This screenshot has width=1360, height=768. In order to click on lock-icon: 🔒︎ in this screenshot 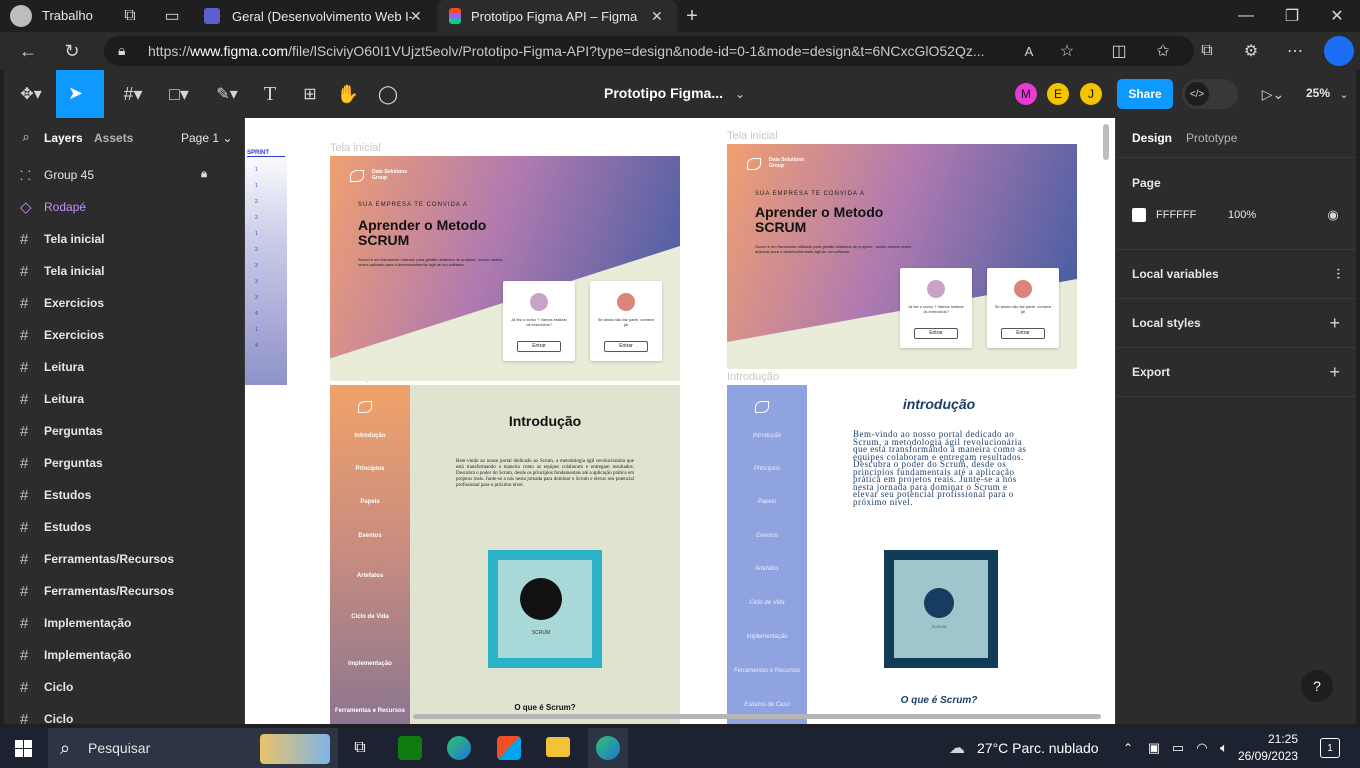, I will do `click(204, 174)`.